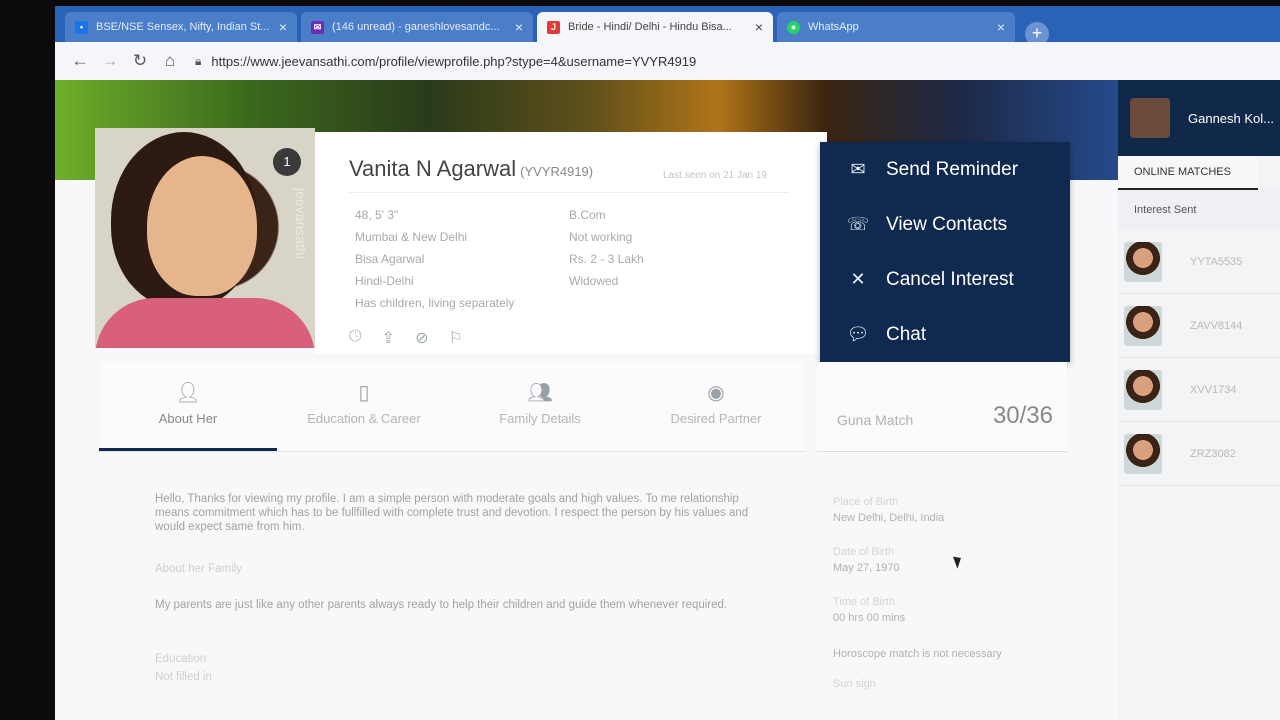 This screenshot has width=1280, height=720. What do you see at coordinates (140, 61) in the screenshot?
I see `reload-button: ↻` at bounding box center [140, 61].